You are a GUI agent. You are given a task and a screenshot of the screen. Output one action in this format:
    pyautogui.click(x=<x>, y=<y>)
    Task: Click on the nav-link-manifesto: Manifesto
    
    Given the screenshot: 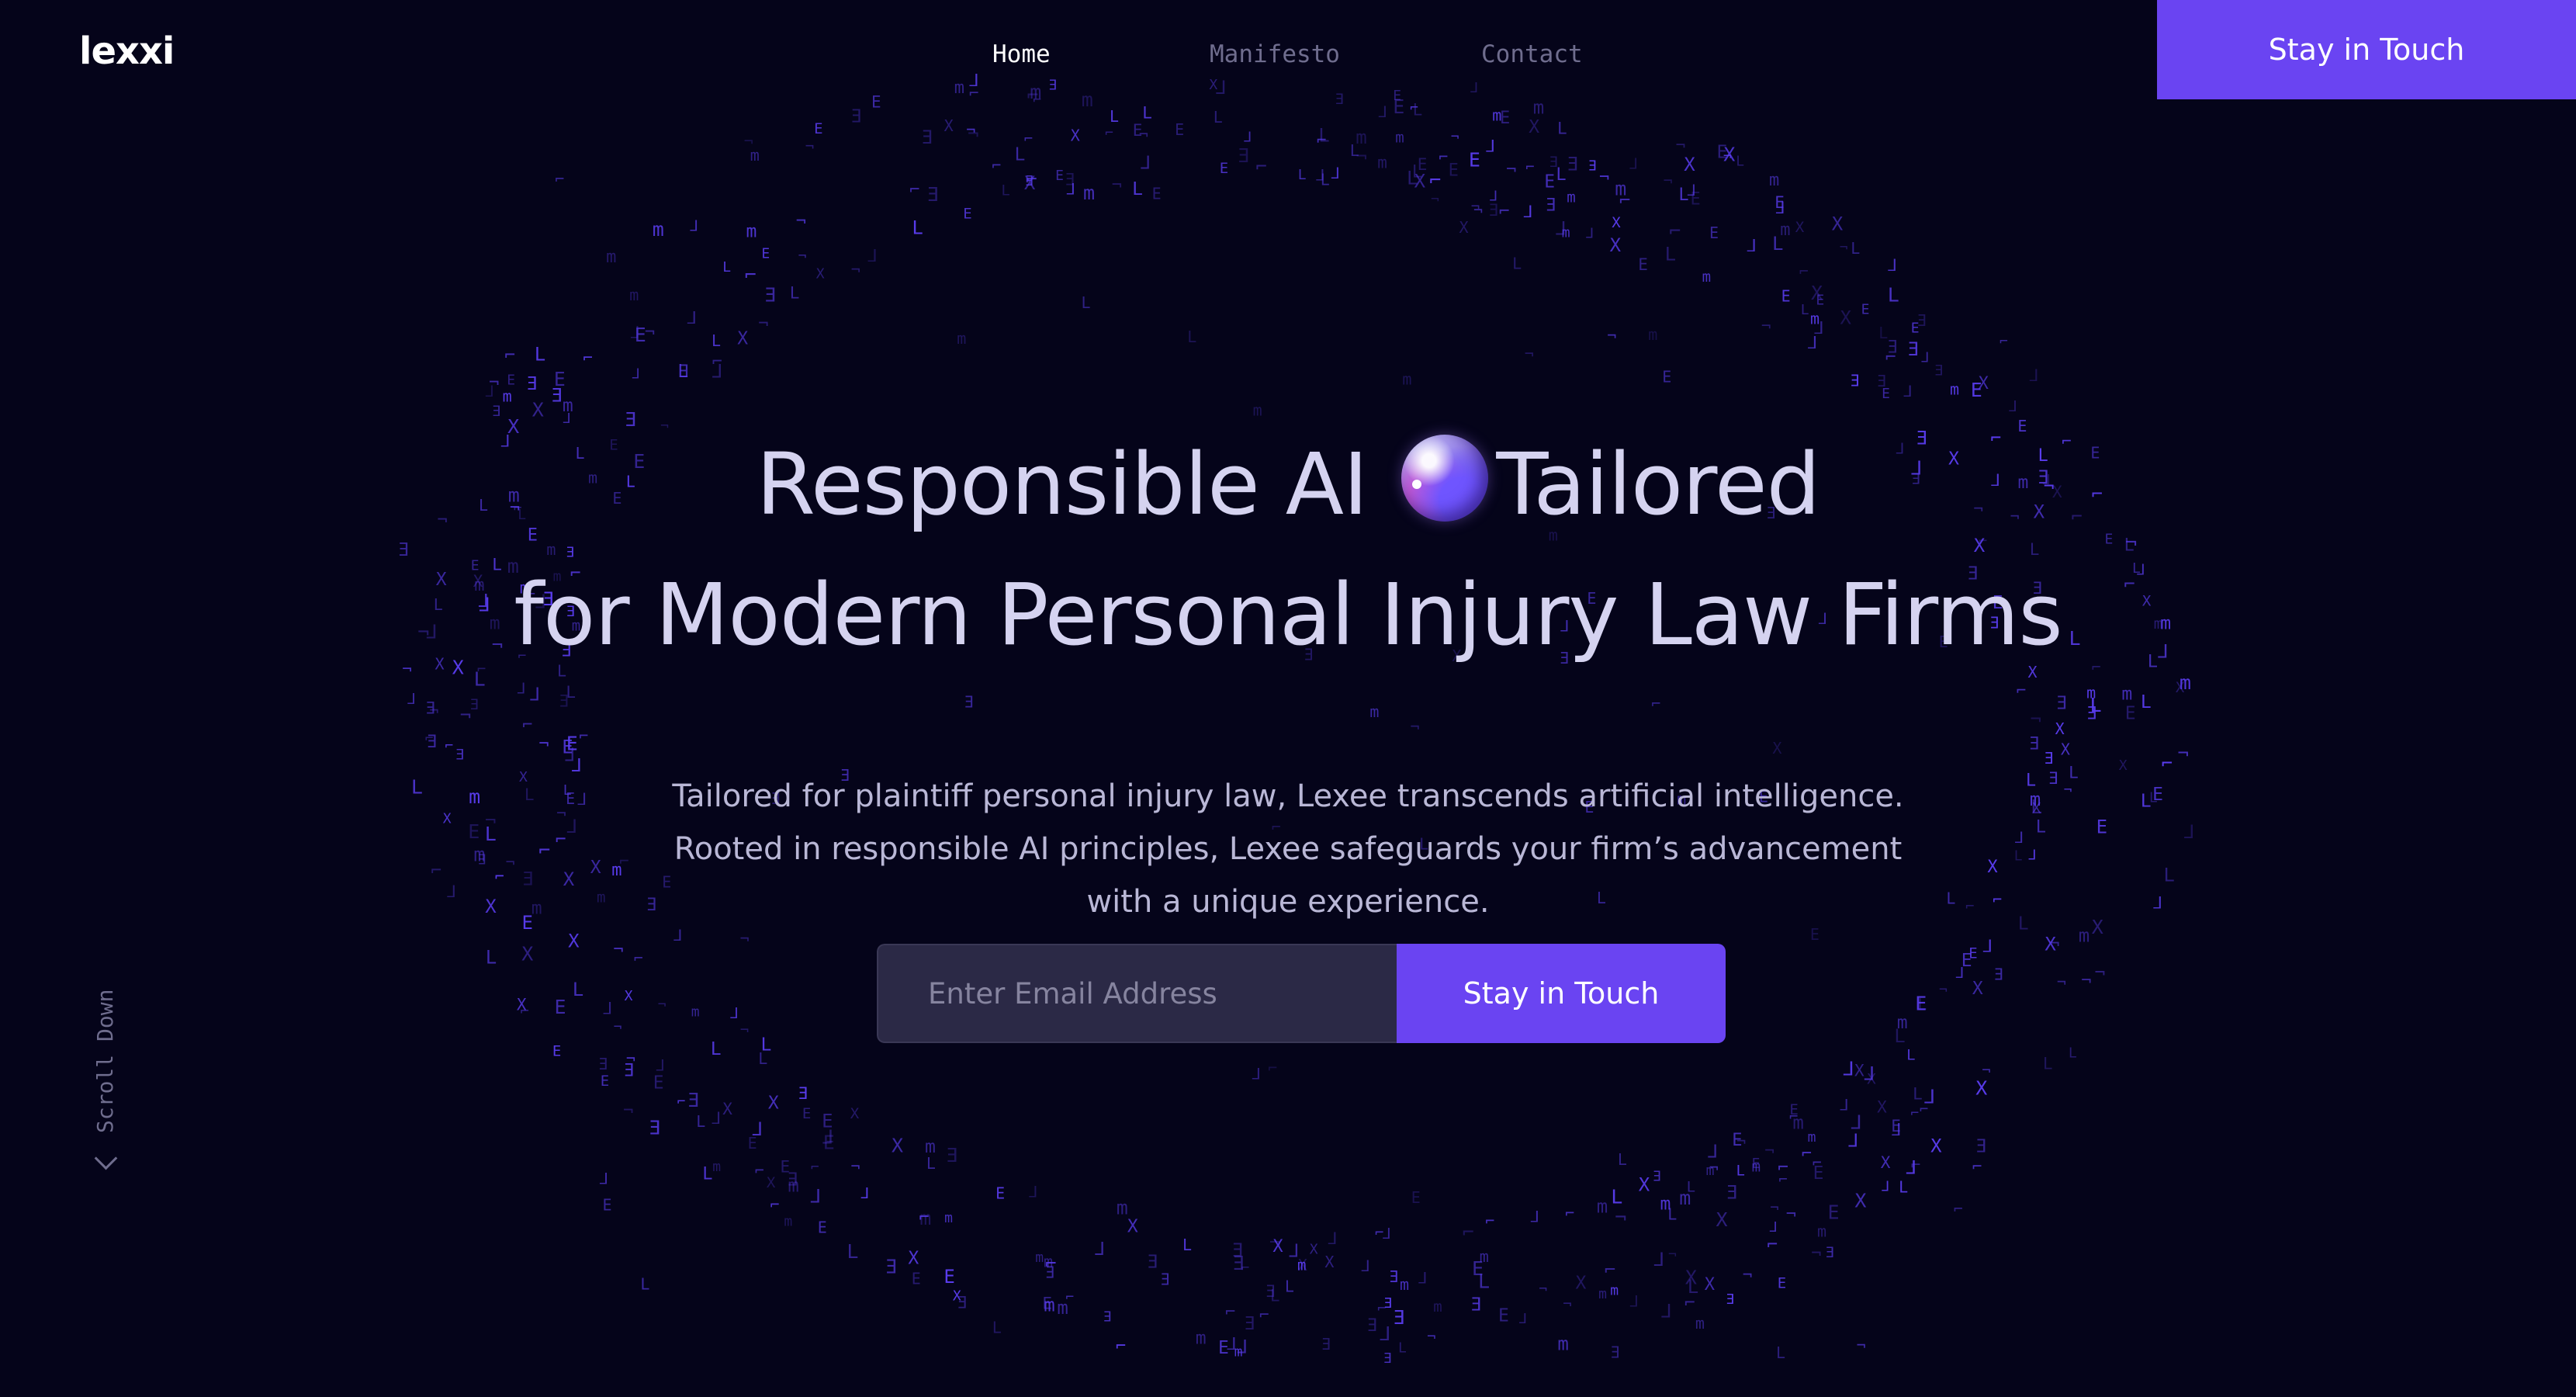 What is the action you would take?
    pyautogui.click(x=1275, y=54)
    